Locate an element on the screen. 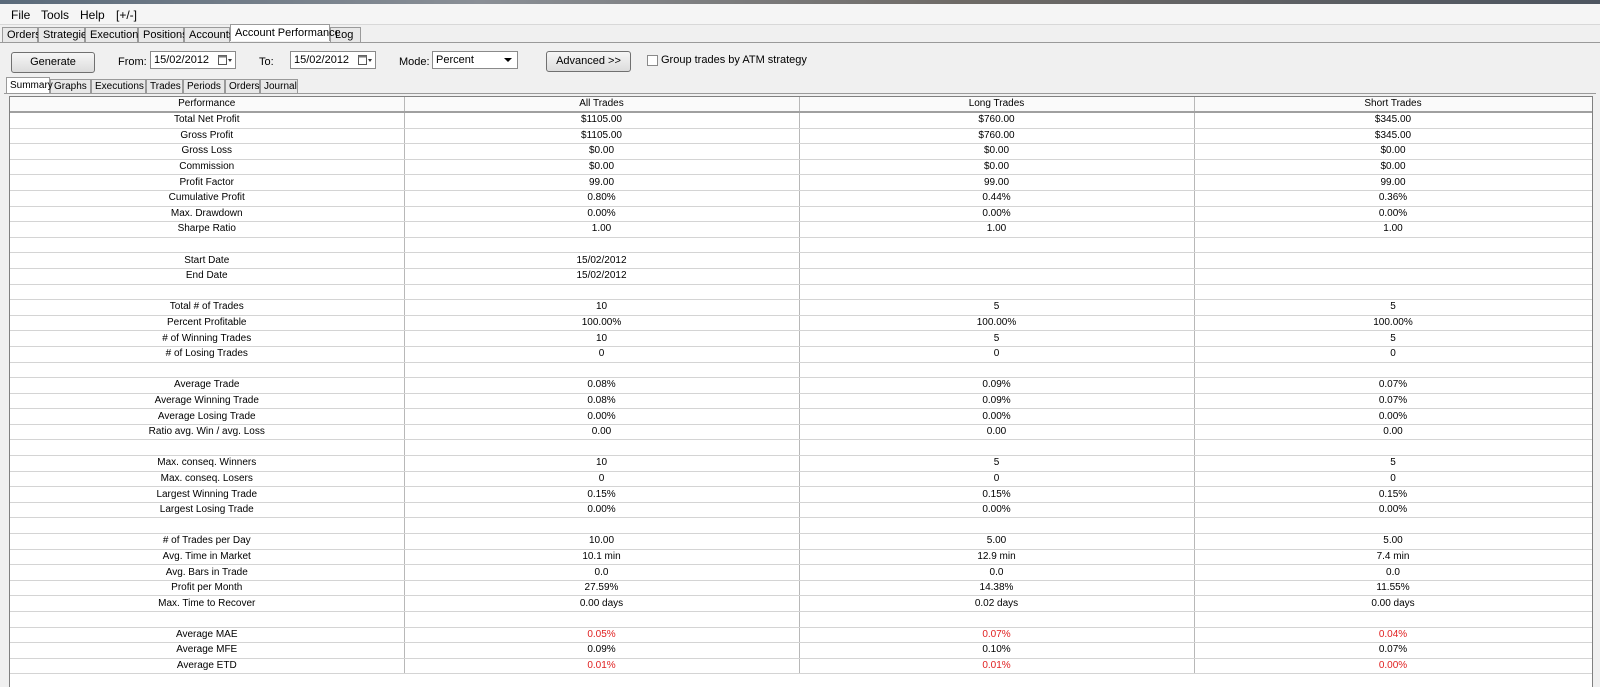 This screenshot has width=1600, height=687. short-trades-cell: 5 is located at coordinates (1393, 307).